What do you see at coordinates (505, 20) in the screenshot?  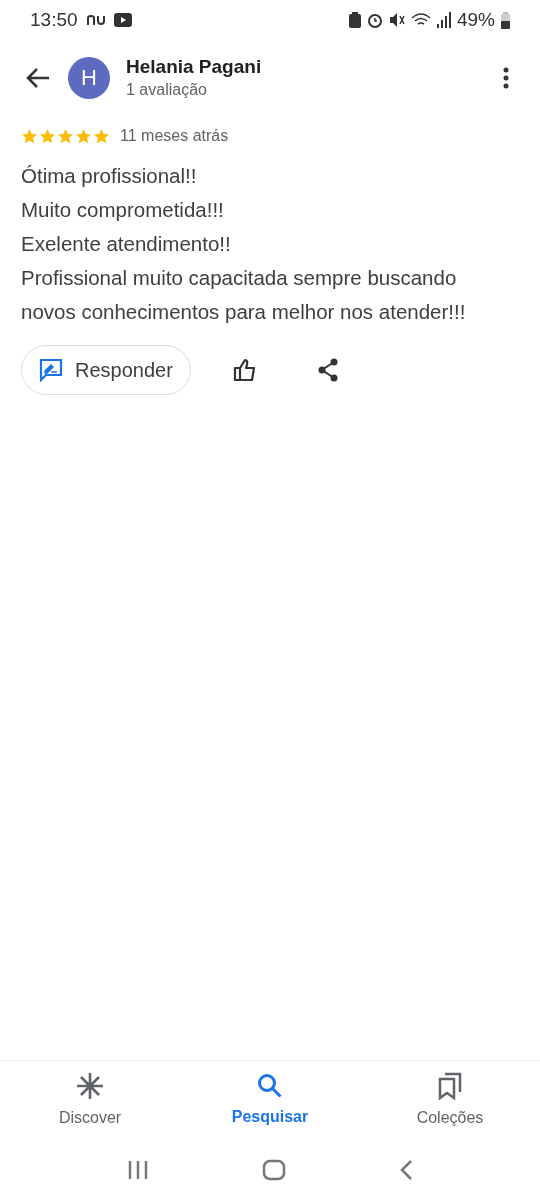 I see `battery-icon` at bounding box center [505, 20].